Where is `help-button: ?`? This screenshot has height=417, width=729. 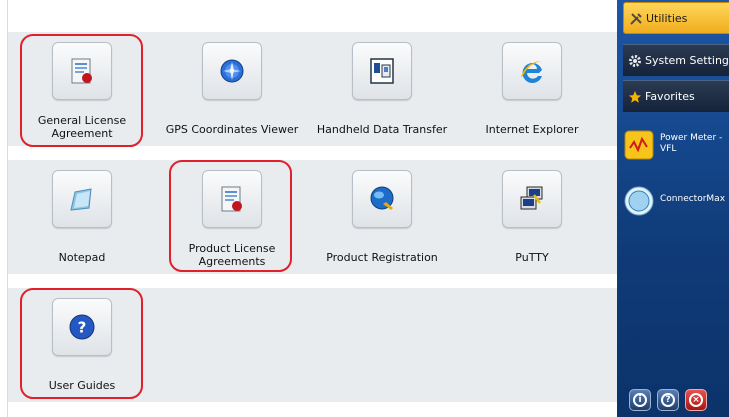 help-button: ? is located at coordinates (668, 400).